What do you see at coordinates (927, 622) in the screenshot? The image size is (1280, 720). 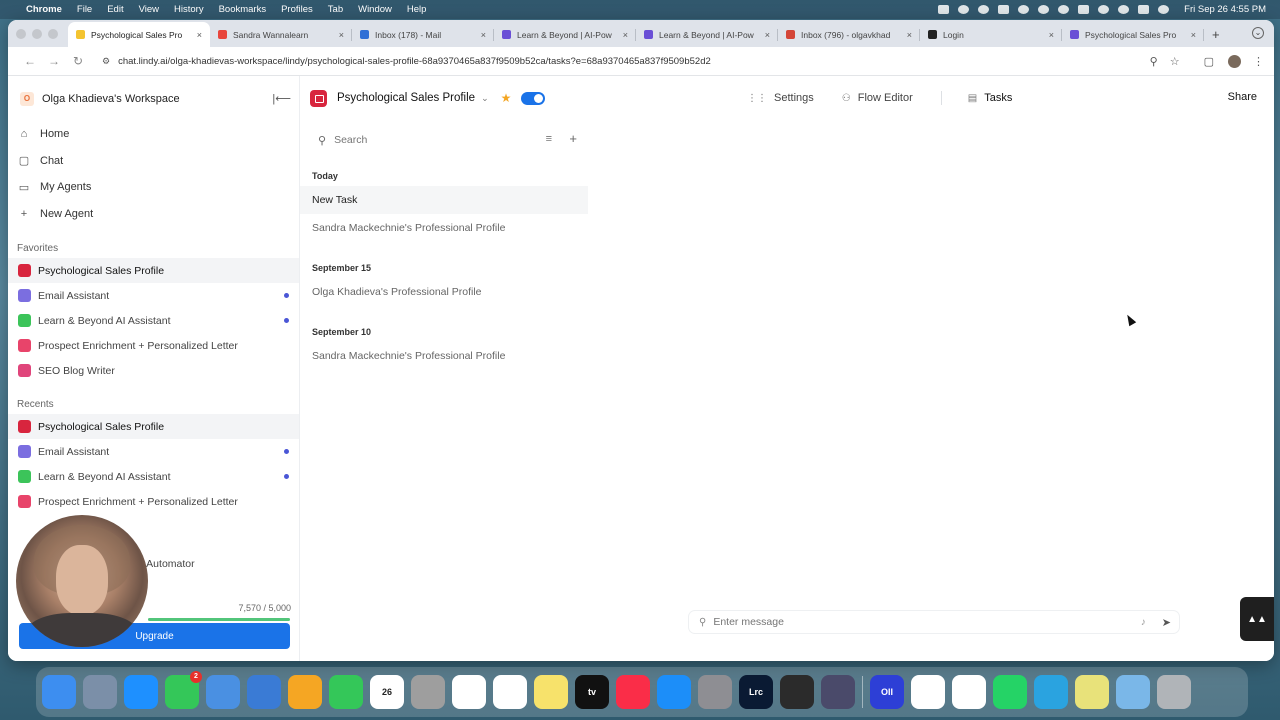 I see `message-input` at bounding box center [927, 622].